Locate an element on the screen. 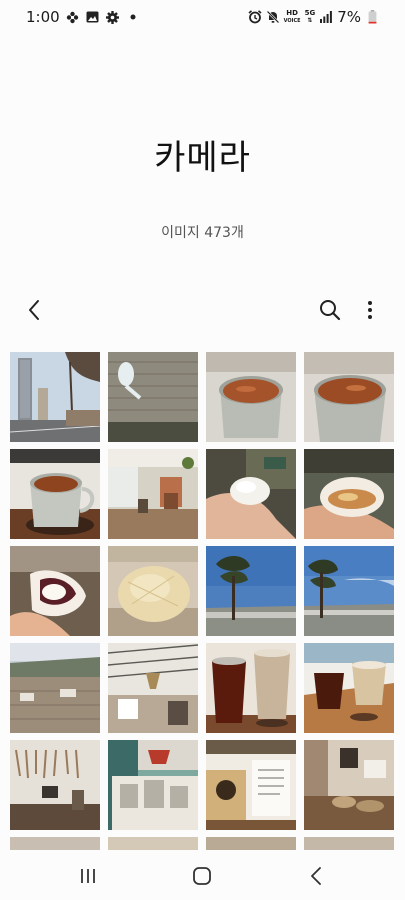 This screenshot has width=405, height=900. dot-notification-icon is located at coordinates (133, 17).